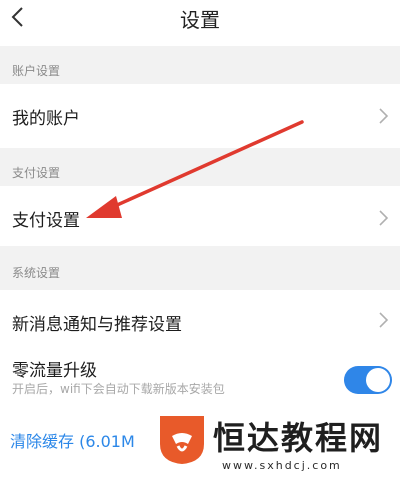  I want to click on watermark-logo-icon, so click(182, 440).